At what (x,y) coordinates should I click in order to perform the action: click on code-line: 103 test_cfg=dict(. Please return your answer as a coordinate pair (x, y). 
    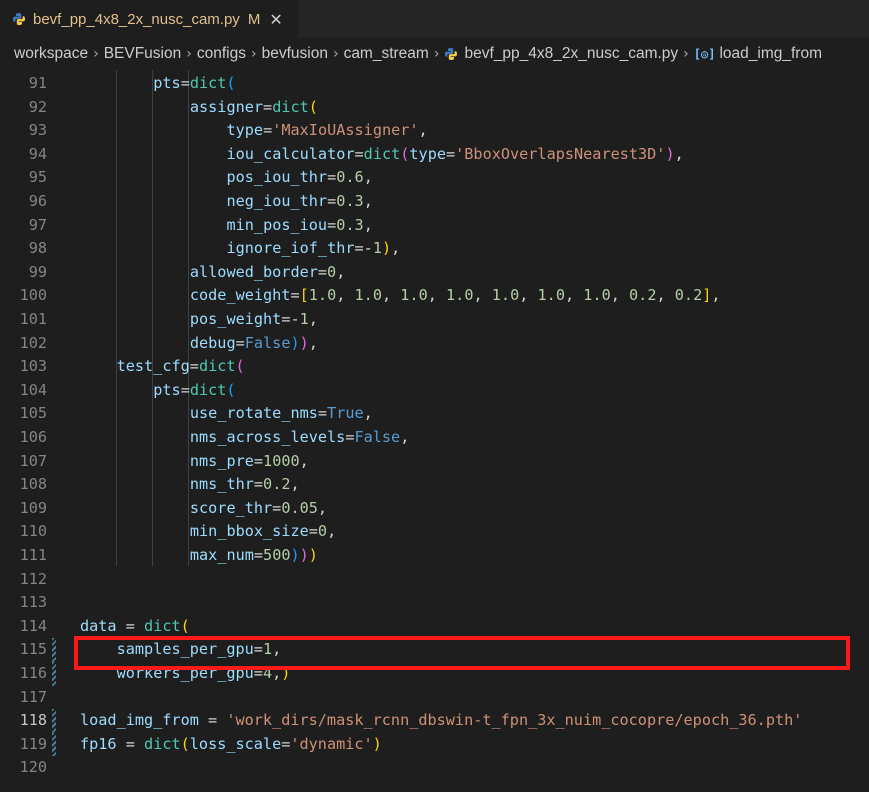
    Looking at the image, I should click on (434, 367).